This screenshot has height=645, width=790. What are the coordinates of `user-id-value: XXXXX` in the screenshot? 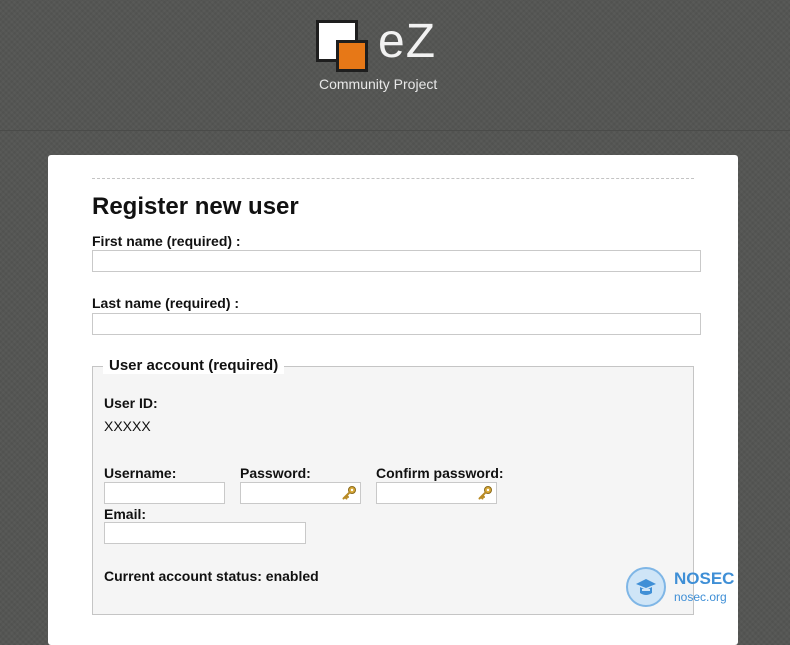 It's located at (127, 426).